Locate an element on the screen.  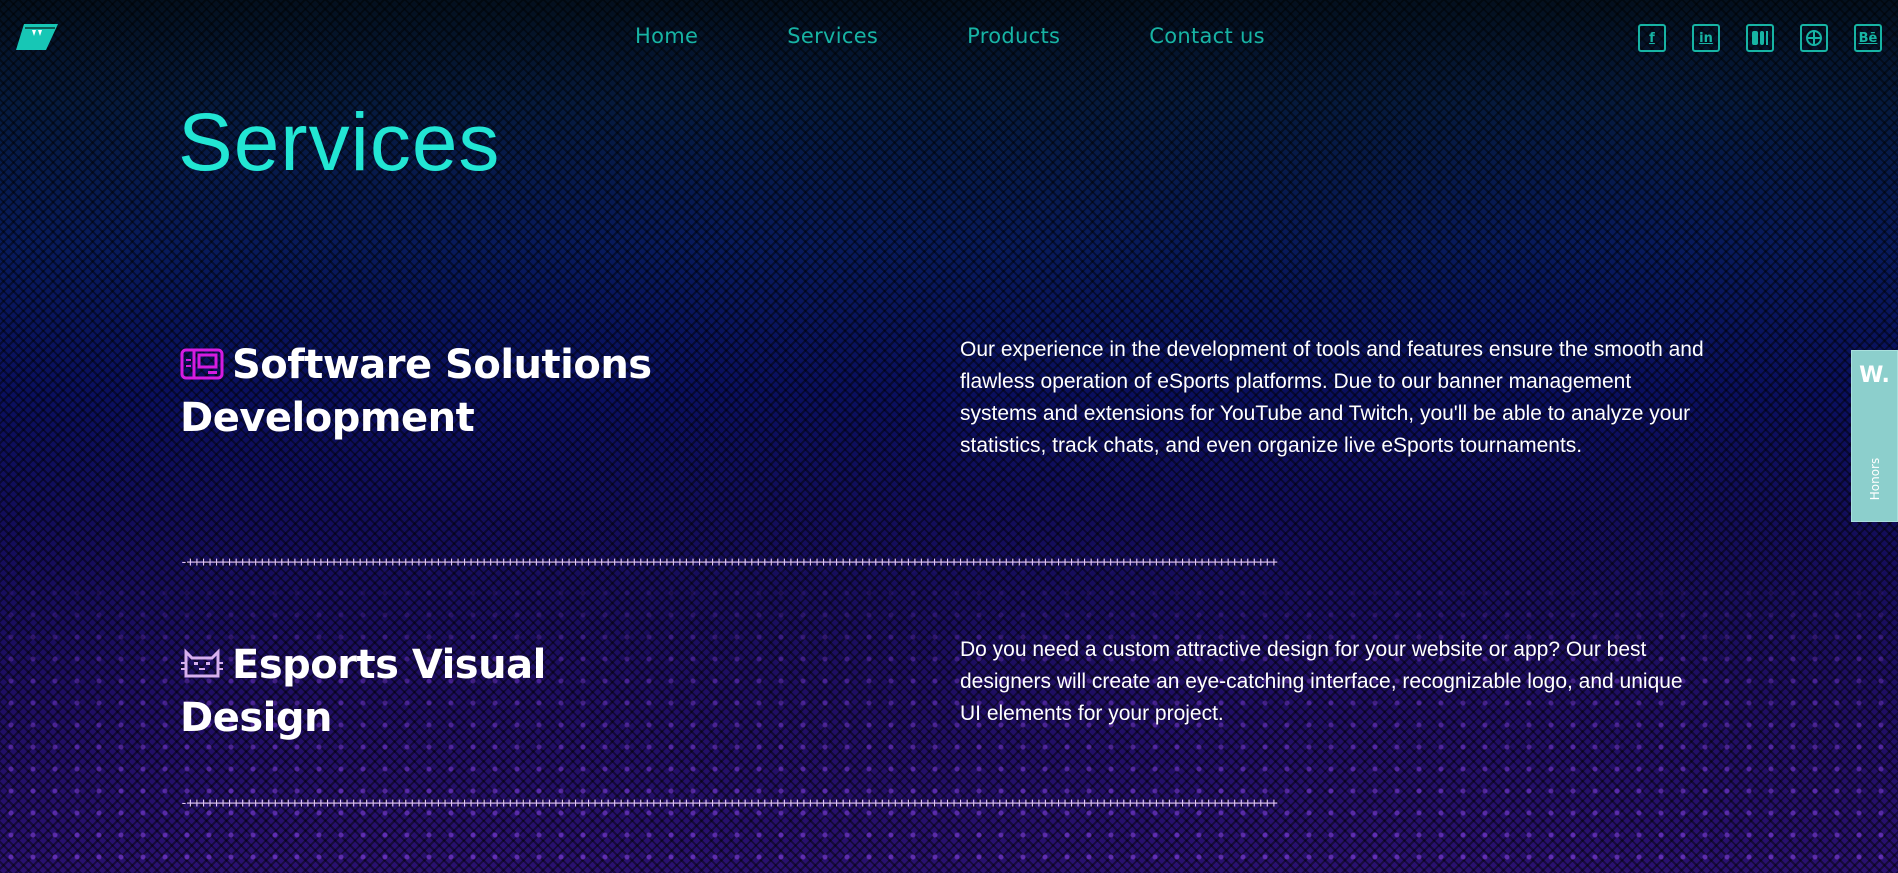
honors-badge: W. is located at coordinates (1874, 375).